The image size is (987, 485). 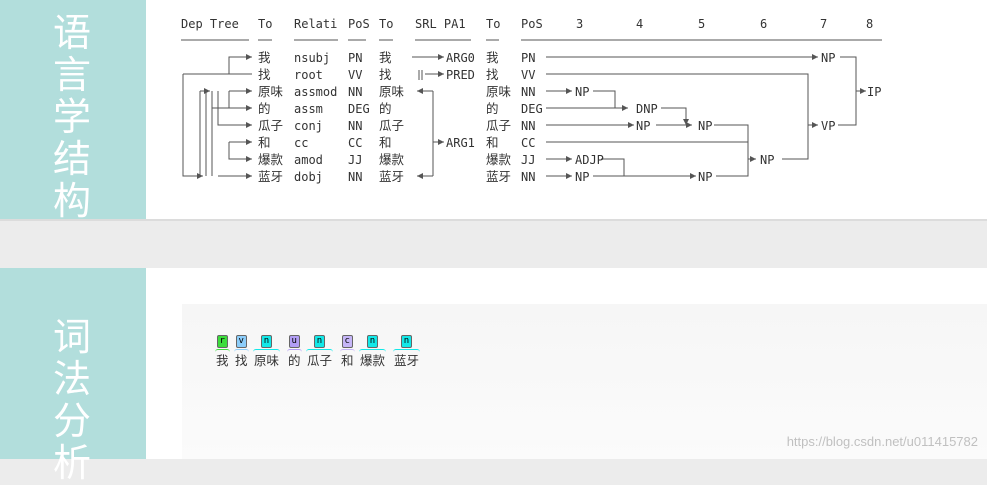 What do you see at coordinates (308, 126) in the screenshot?
I see `row-relation: conj` at bounding box center [308, 126].